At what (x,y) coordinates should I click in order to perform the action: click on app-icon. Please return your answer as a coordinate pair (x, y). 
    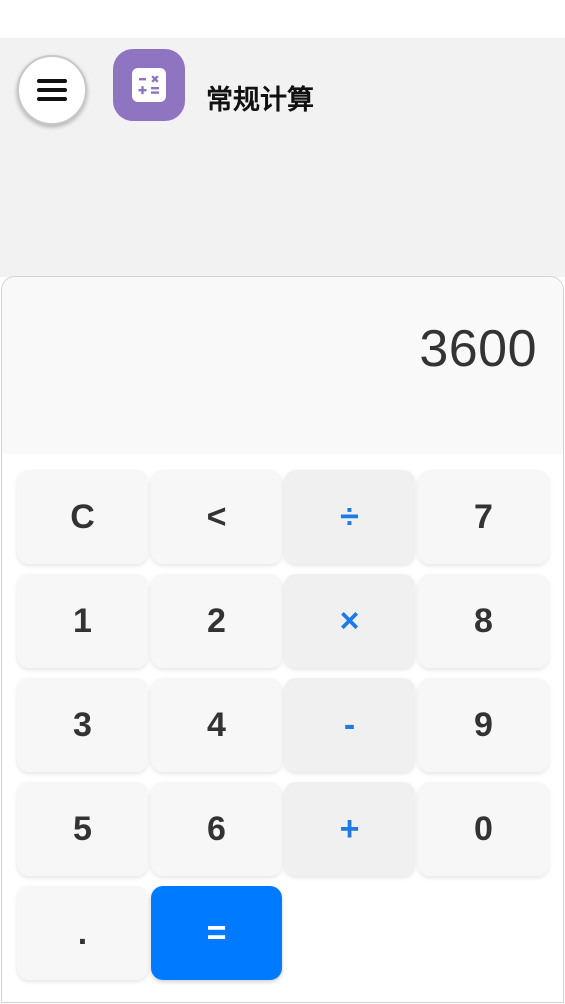
    Looking at the image, I should click on (149, 85).